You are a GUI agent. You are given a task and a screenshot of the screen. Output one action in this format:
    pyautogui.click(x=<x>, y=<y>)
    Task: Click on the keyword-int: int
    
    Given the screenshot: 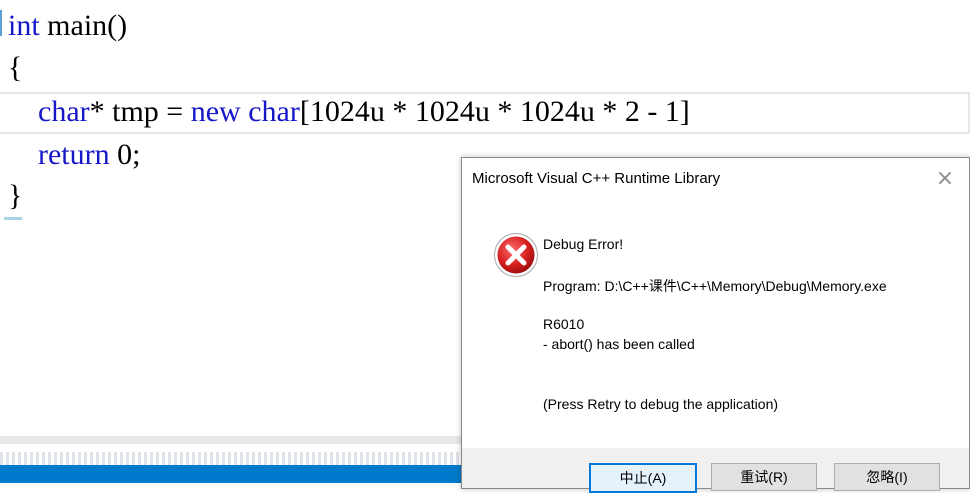 What is the action you would take?
    pyautogui.click(x=24, y=25)
    